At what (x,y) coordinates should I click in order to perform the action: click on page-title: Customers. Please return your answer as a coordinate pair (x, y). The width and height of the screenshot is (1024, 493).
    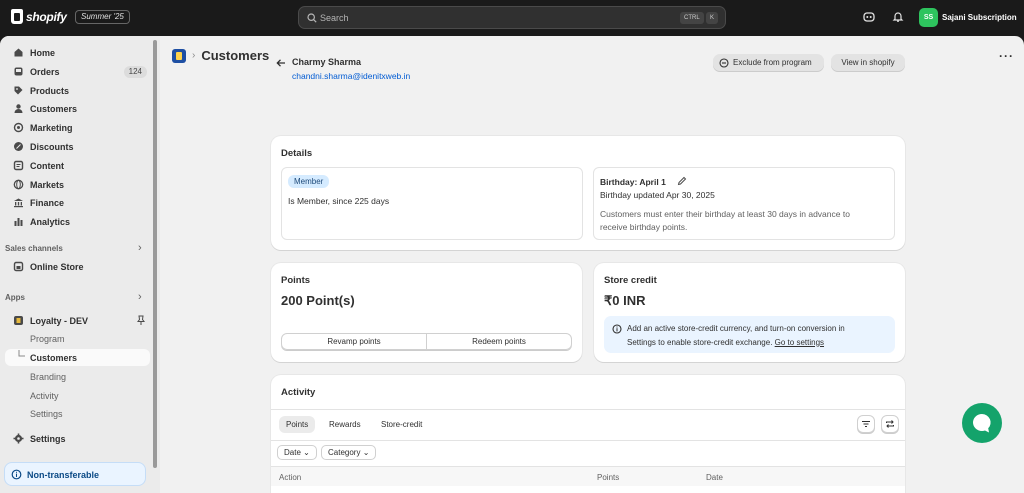
    Looking at the image, I should click on (235, 55).